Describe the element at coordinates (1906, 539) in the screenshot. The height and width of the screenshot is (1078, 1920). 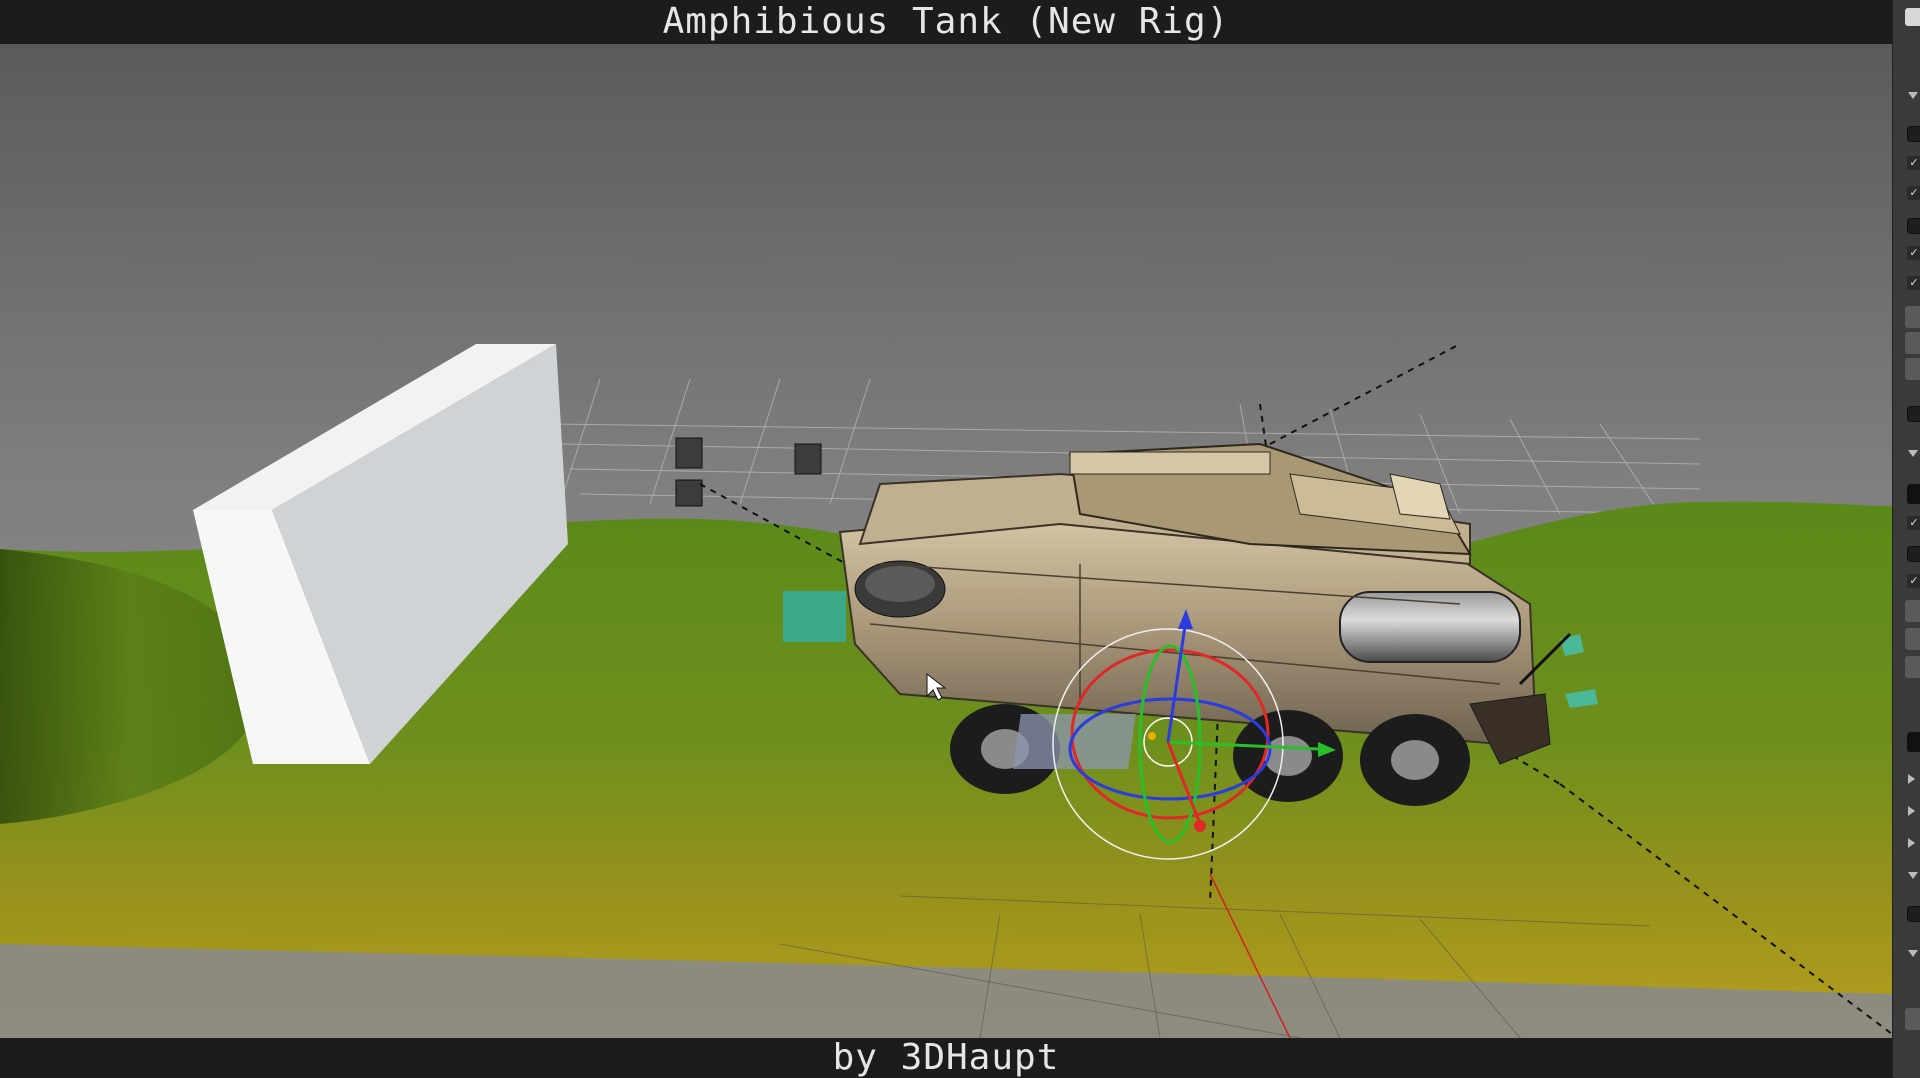
I see `properties-panel-collapsed: ✓ ✓ ✓ ✓ ✓ ✓` at that location.